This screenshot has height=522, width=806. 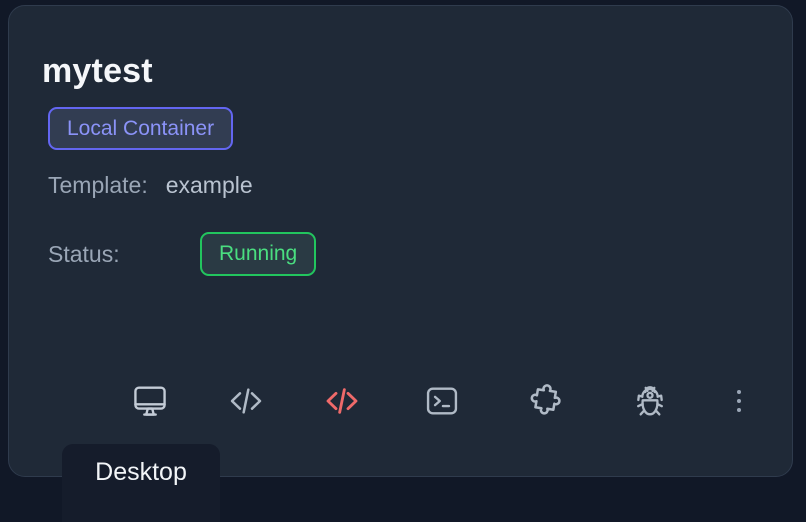 I want to click on terminal-icon, so click(x=442, y=401).